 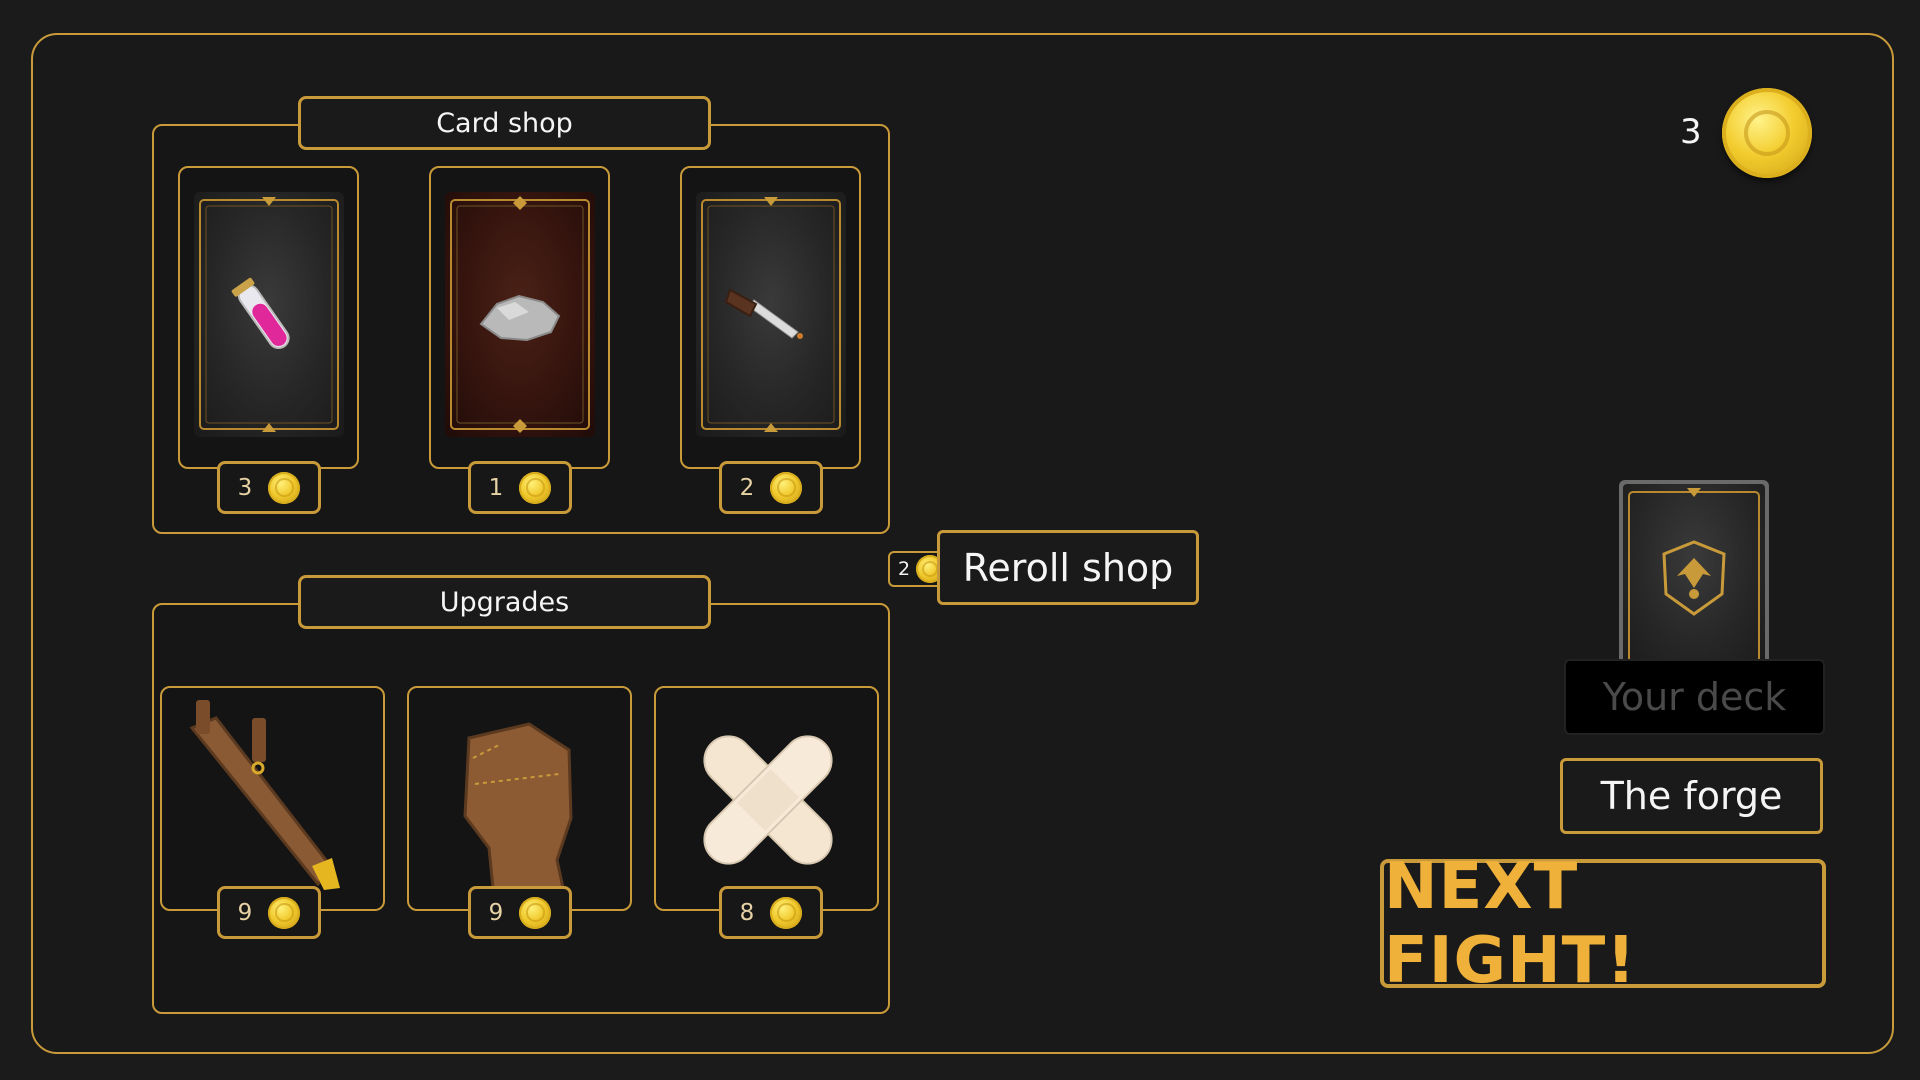 What do you see at coordinates (504, 602) in the screenshot?
I see `upgrades-title: Upgrades` at bounding box center [504, 602].